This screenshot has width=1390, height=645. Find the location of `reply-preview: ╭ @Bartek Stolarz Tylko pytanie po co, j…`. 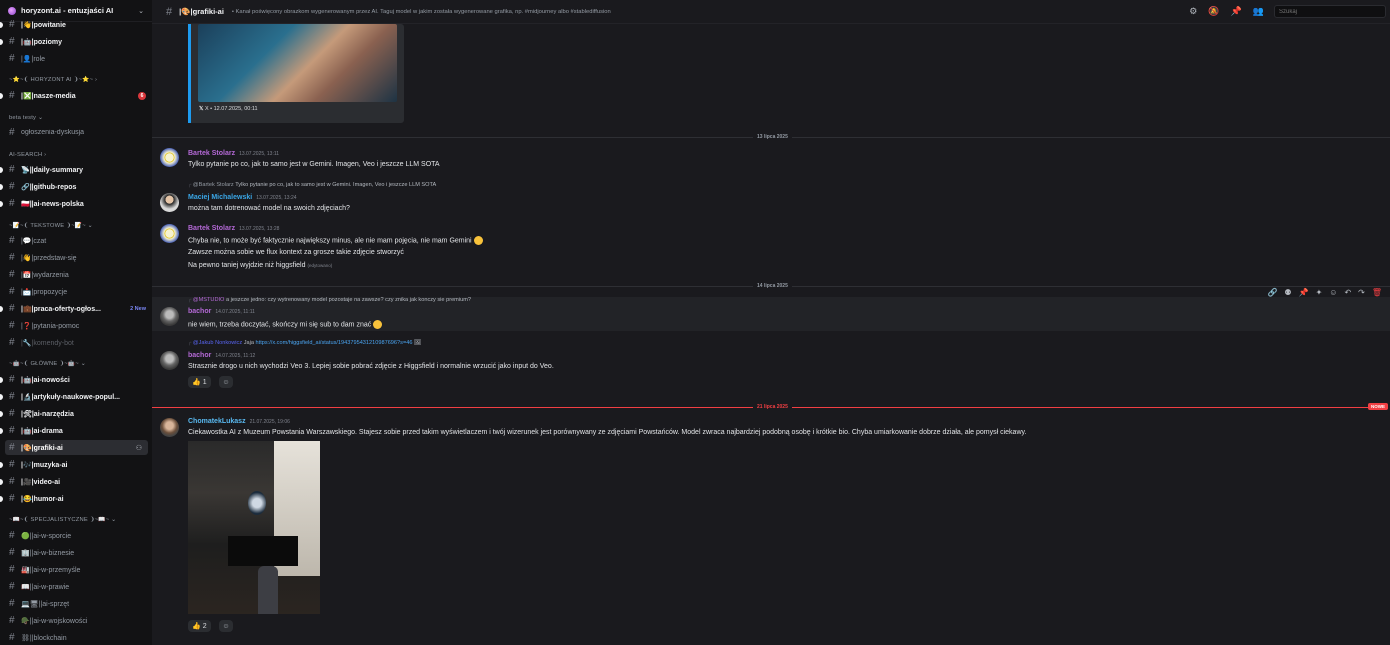

reply-preview: ╭ @Bartek Stolarz Tylko pytanie po co, j… is located at coordinates (312, 185).